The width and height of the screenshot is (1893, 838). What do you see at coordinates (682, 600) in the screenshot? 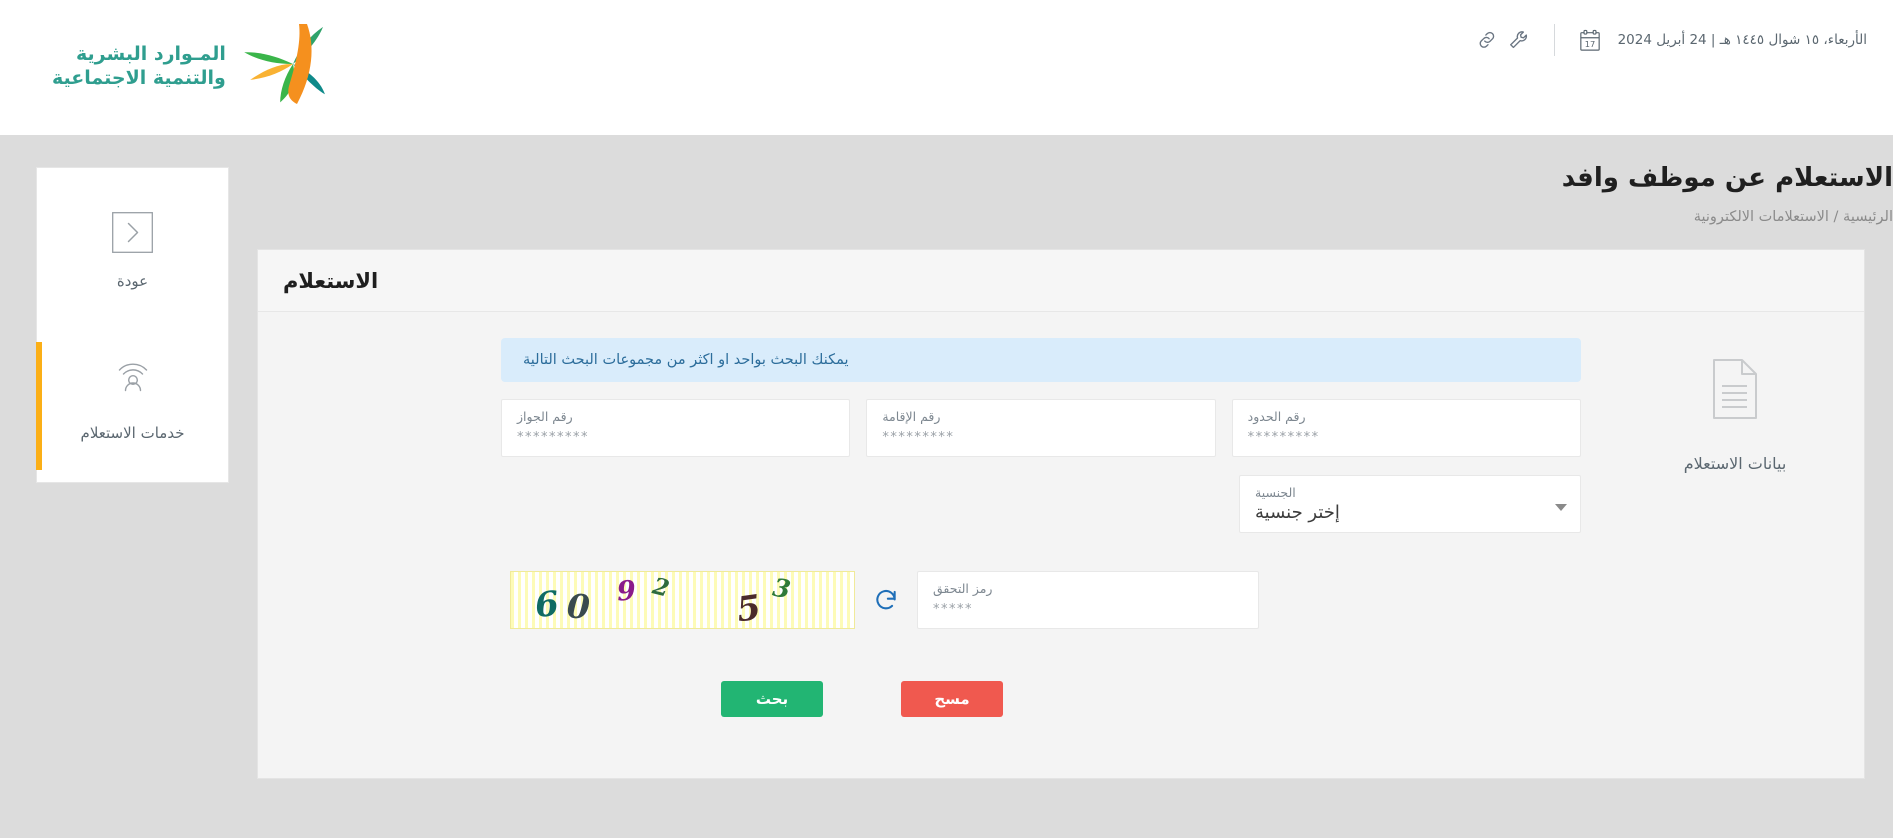
I see `captcha-image: 6 0 9 2 5 3` at bounding box center [682, 600].